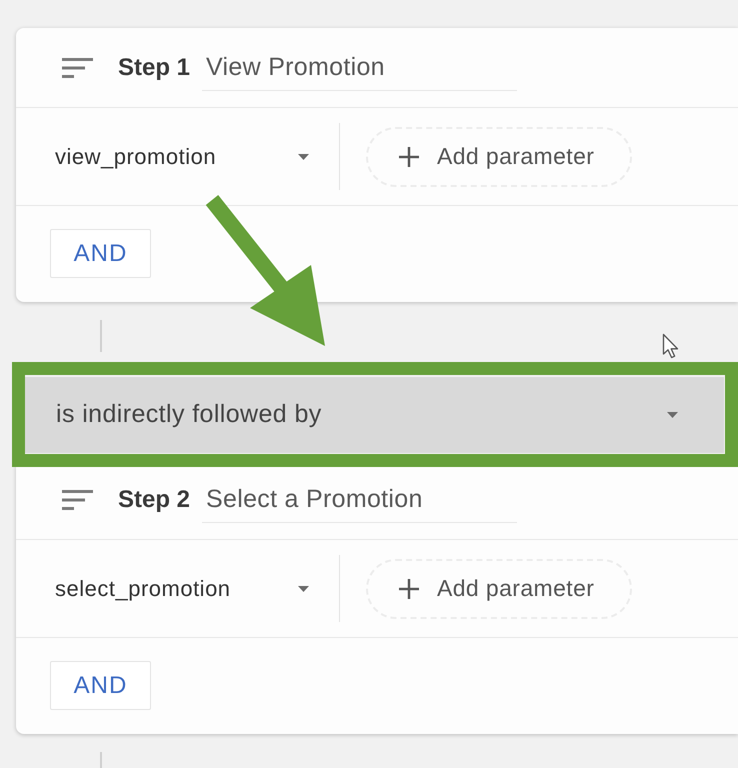 The width and height of the screenshot is (738, 768). Describe the element at coordinates (360, 499) in the screenshot. I see `step-name-field: Select a Promotion` at that location.